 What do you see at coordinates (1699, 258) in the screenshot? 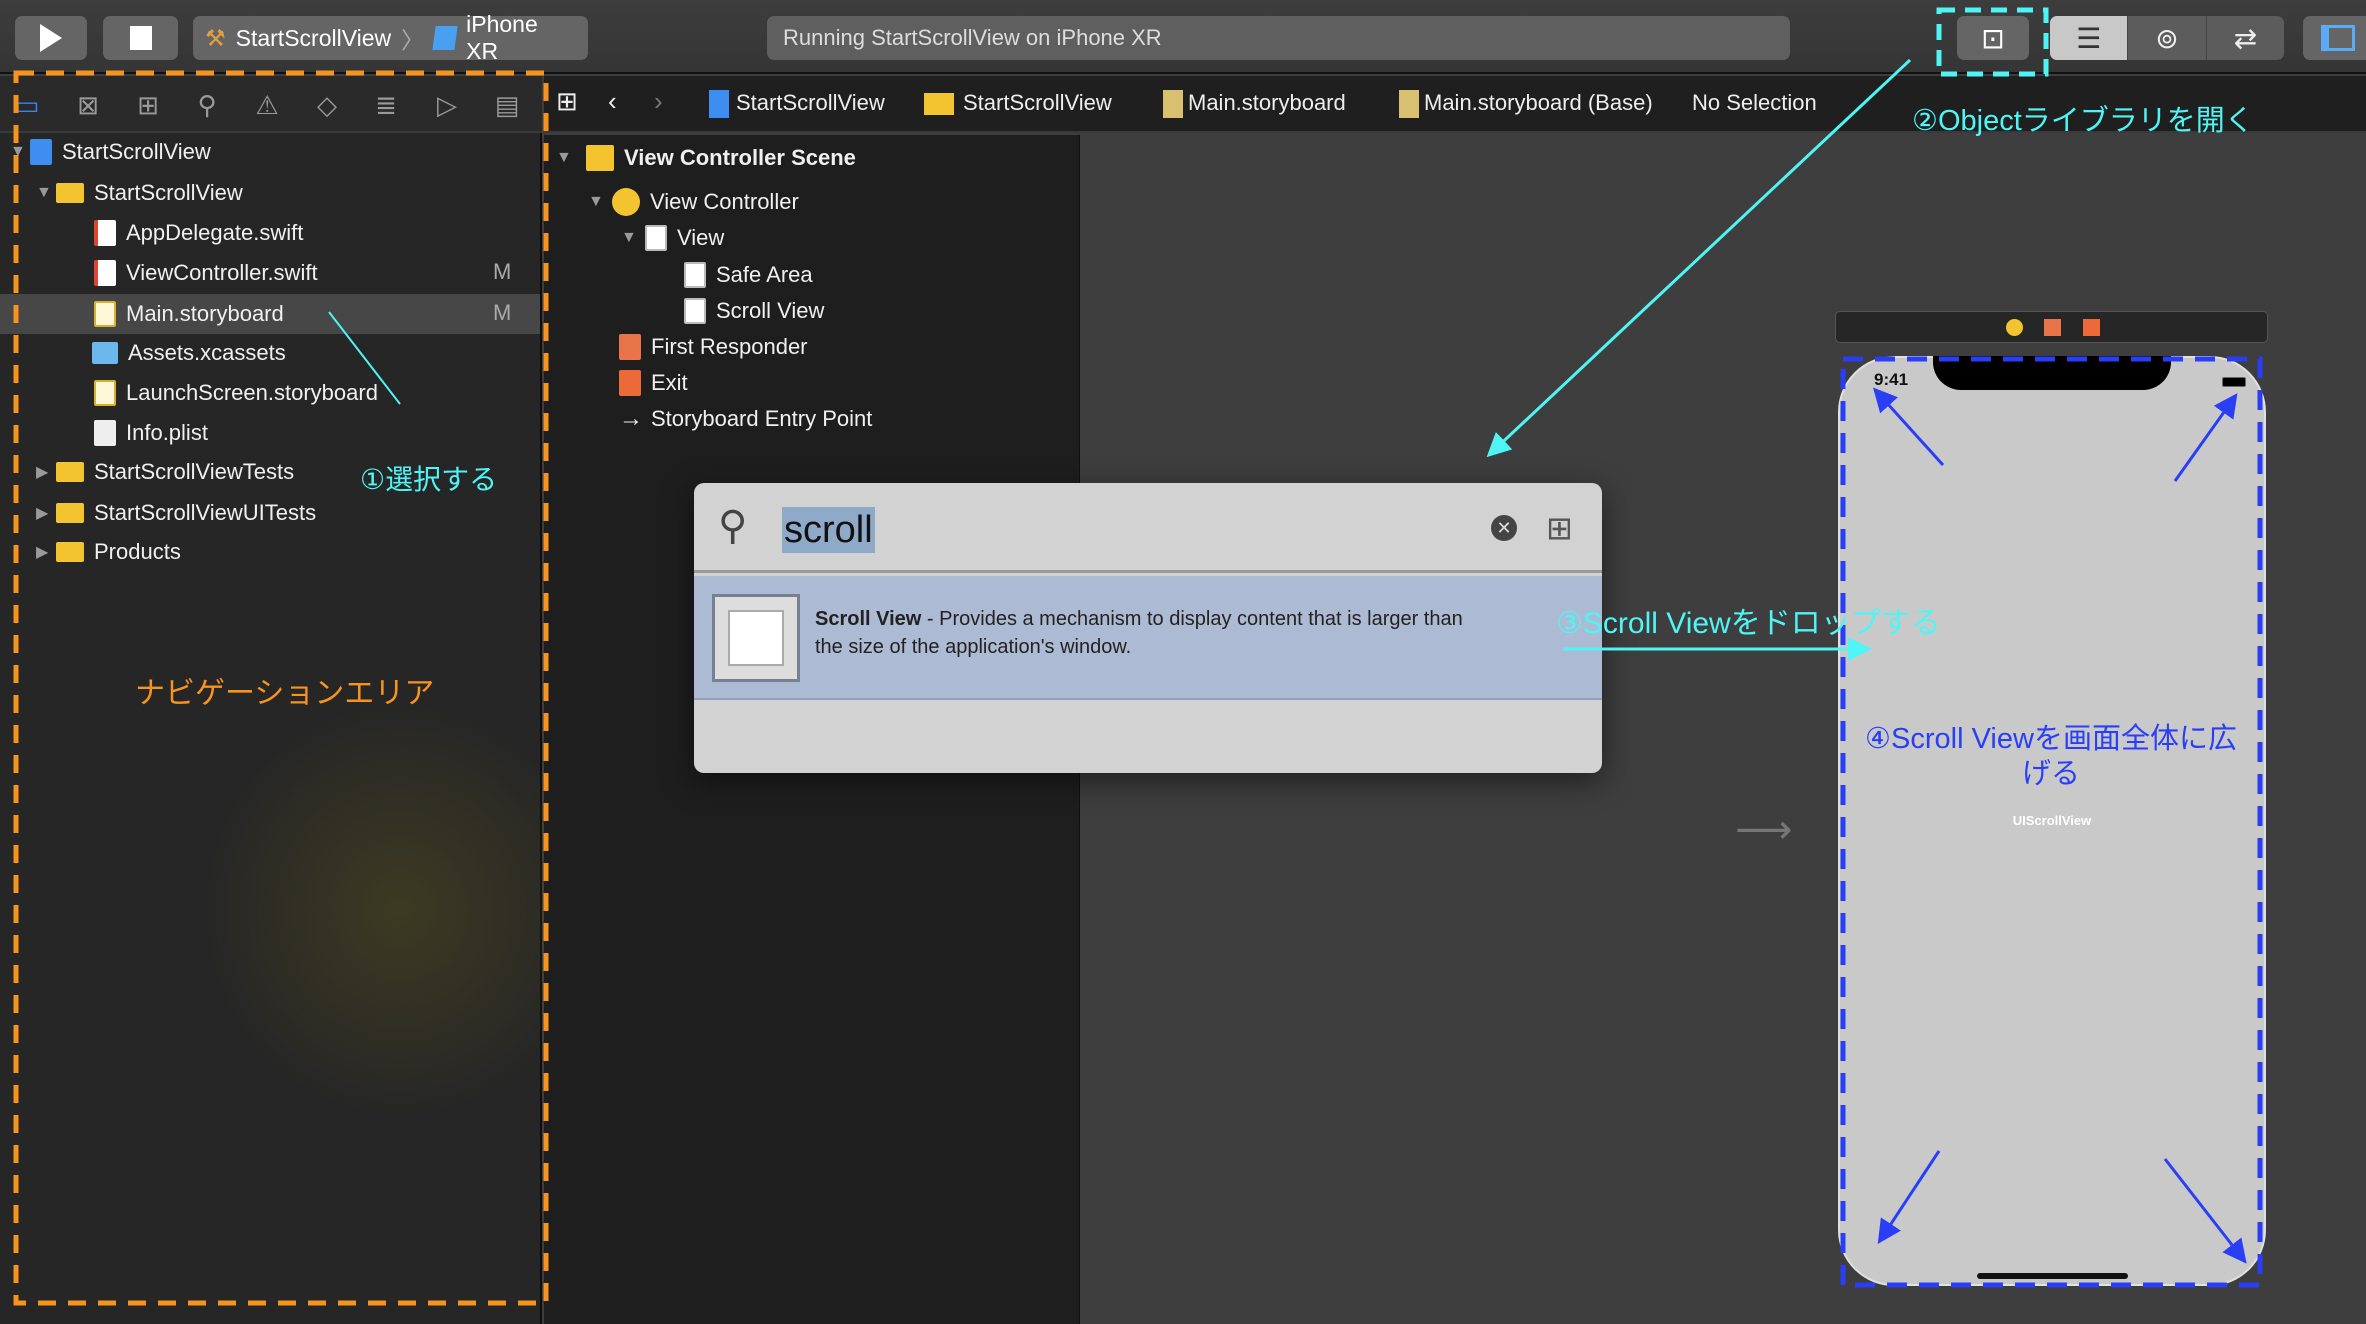
I see `step2-pointer` at bounding box center [1699, 258].